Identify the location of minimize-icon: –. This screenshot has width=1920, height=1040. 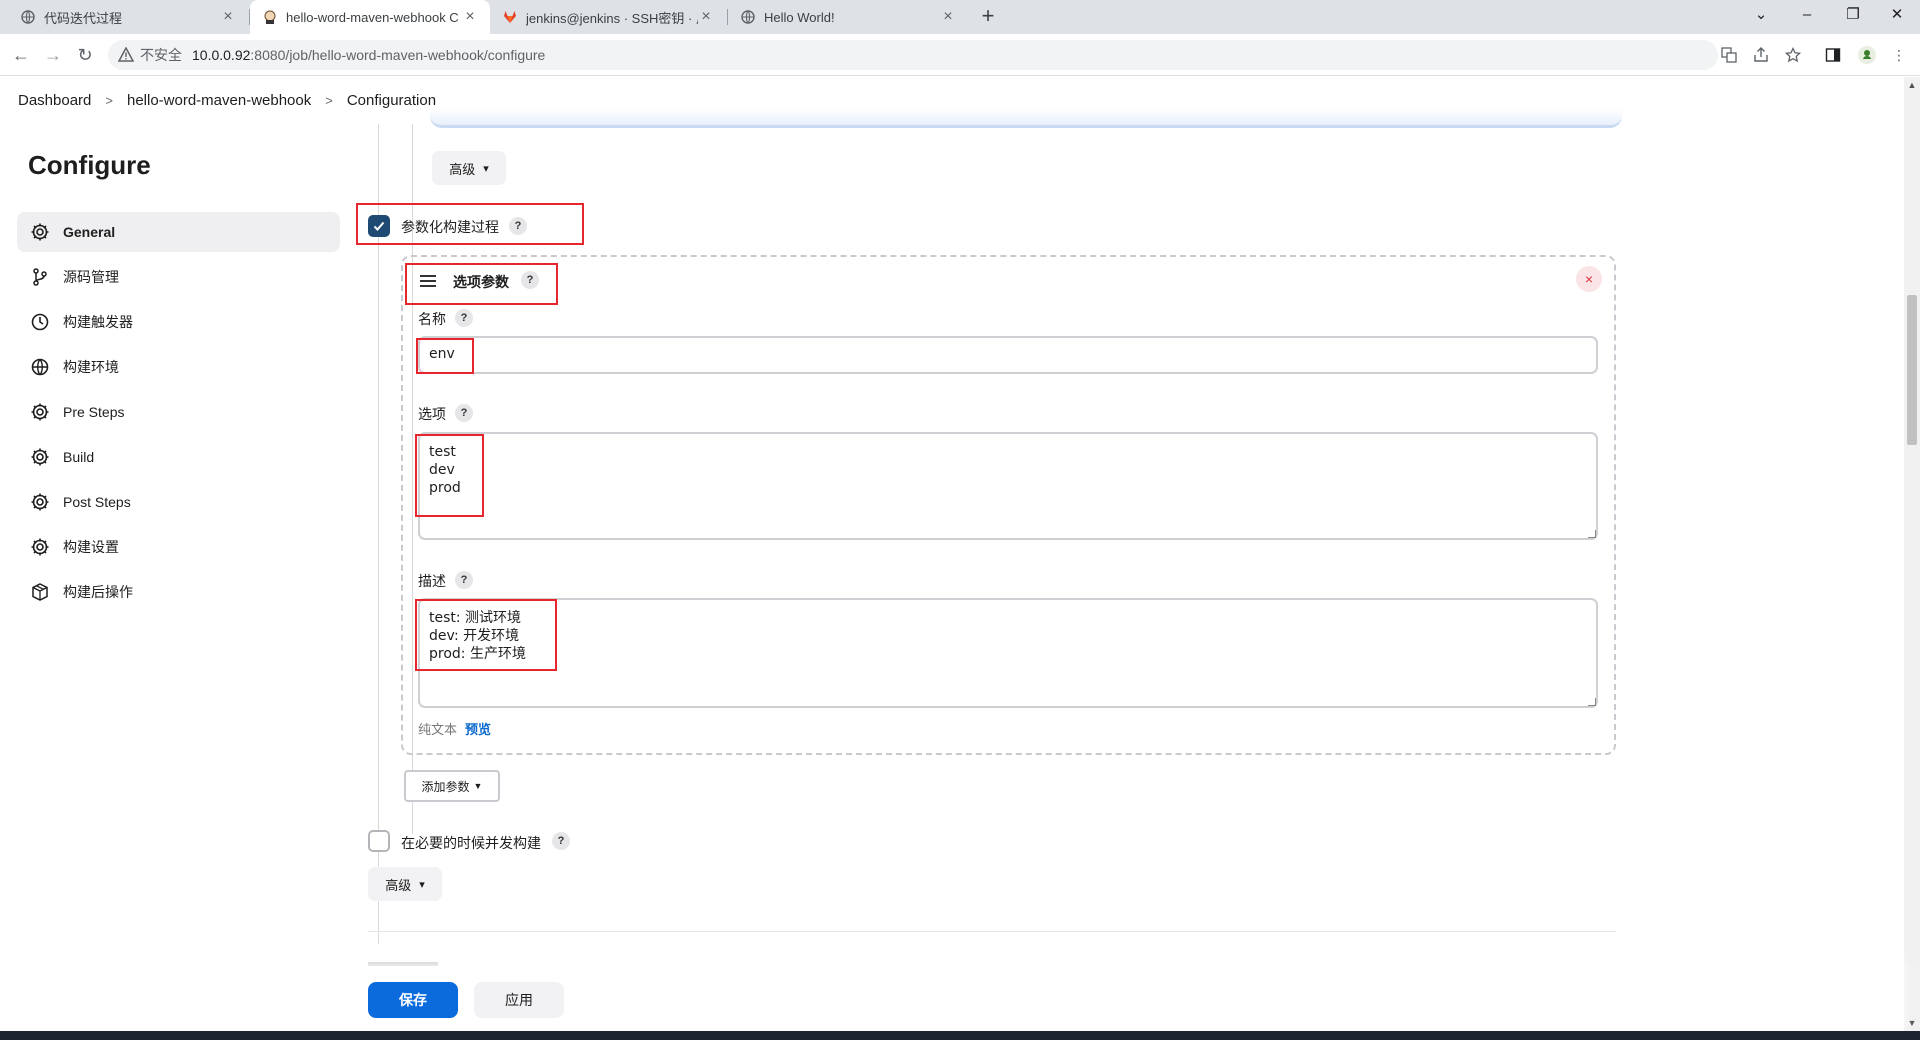
(1807, 17).